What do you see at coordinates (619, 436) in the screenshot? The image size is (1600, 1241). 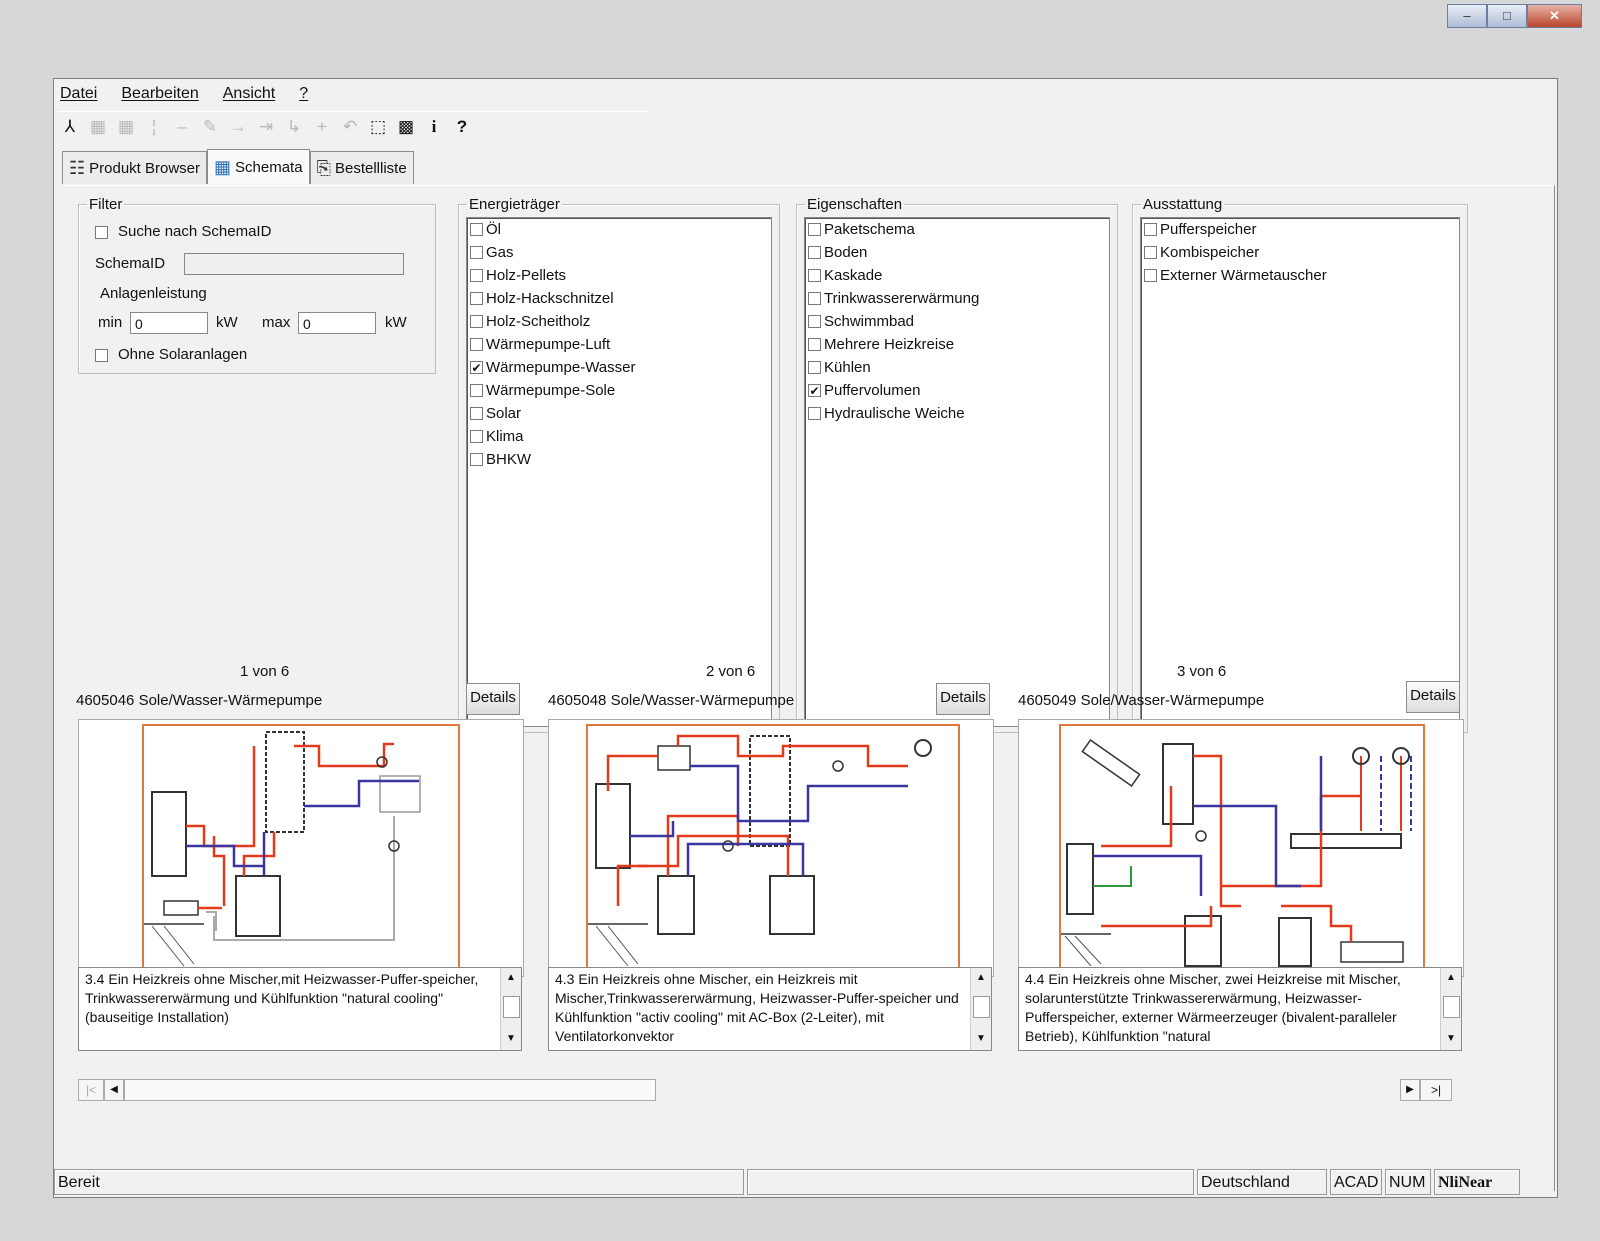 I see `energietraeger-item: Klima` at bounding box center [619, 436].